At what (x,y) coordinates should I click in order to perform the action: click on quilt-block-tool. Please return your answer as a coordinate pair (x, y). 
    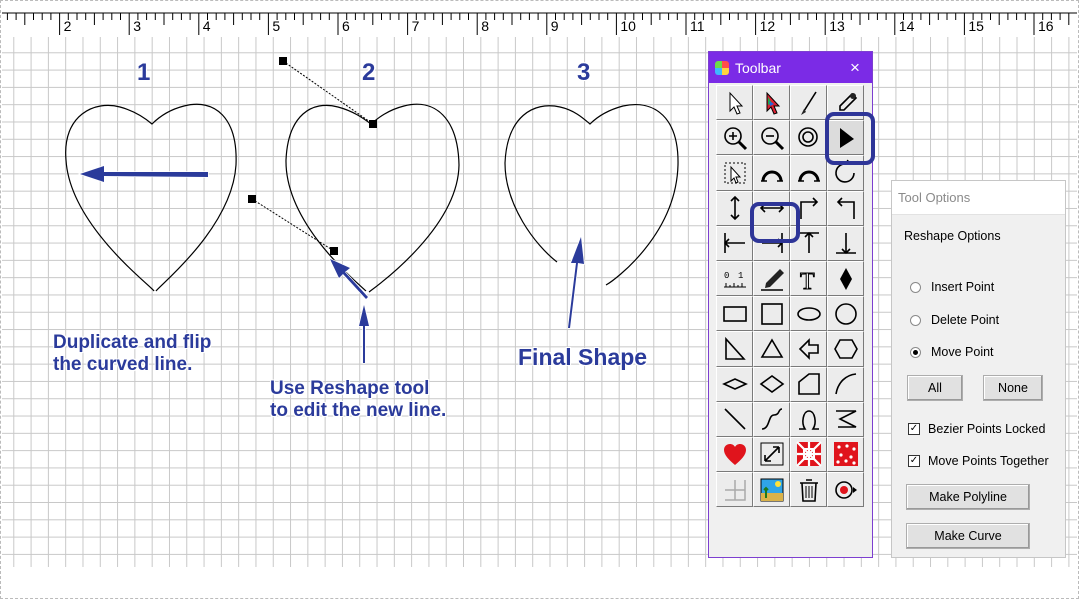
    Looking at the image, I should click on (808, 454).